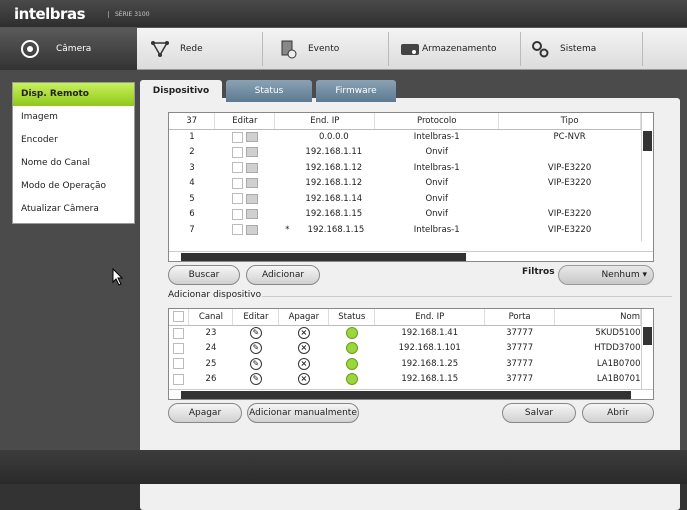  I want to click on row-checkbox-cell, so click(179, 349).